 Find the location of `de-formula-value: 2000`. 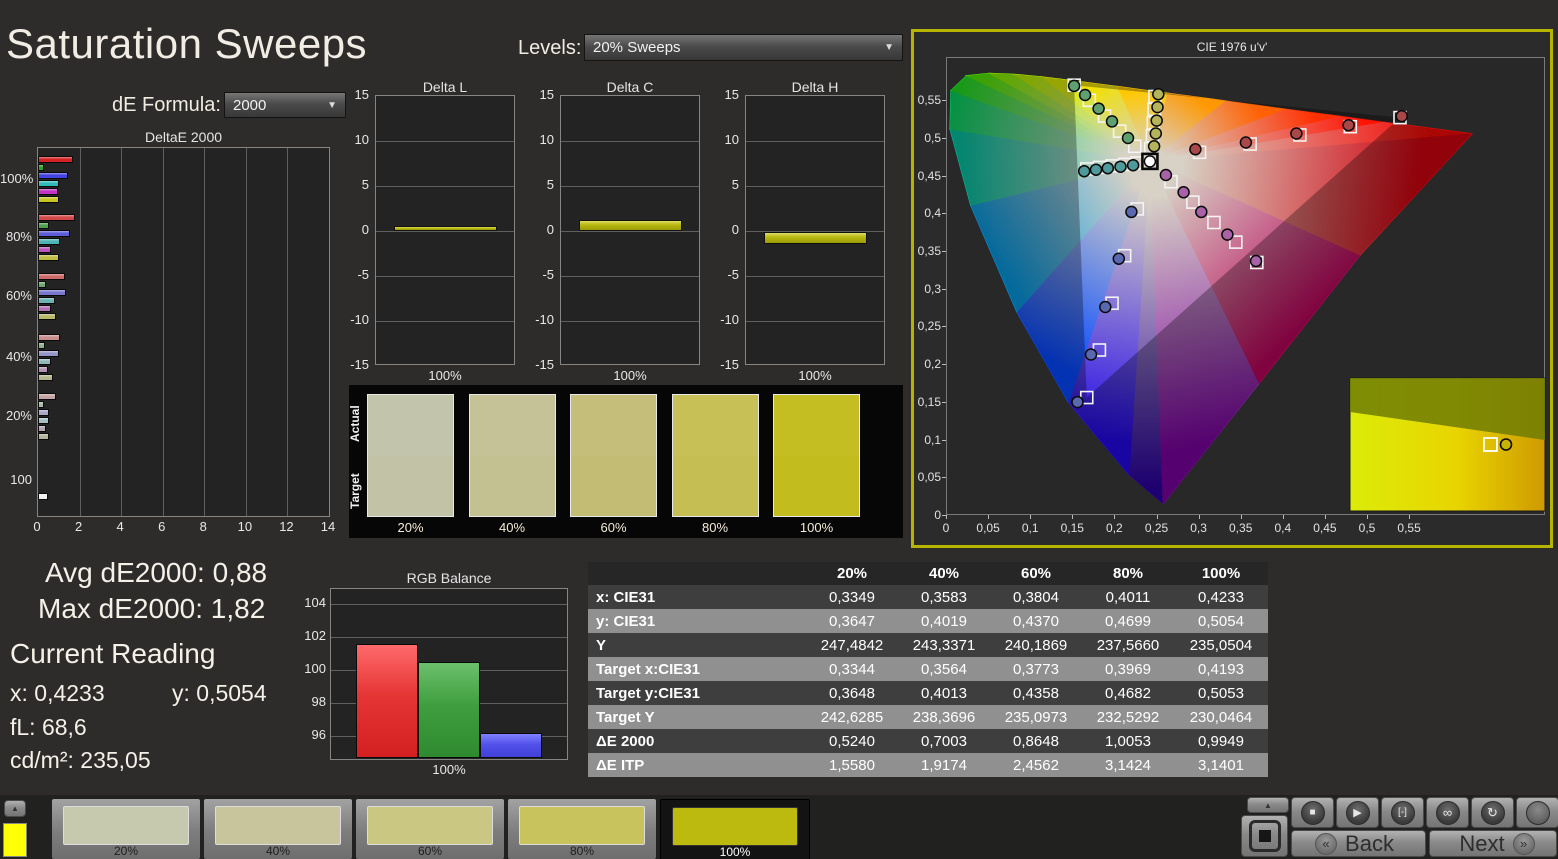

de-formula-value: 2000 is located at coordinates (250, 105).